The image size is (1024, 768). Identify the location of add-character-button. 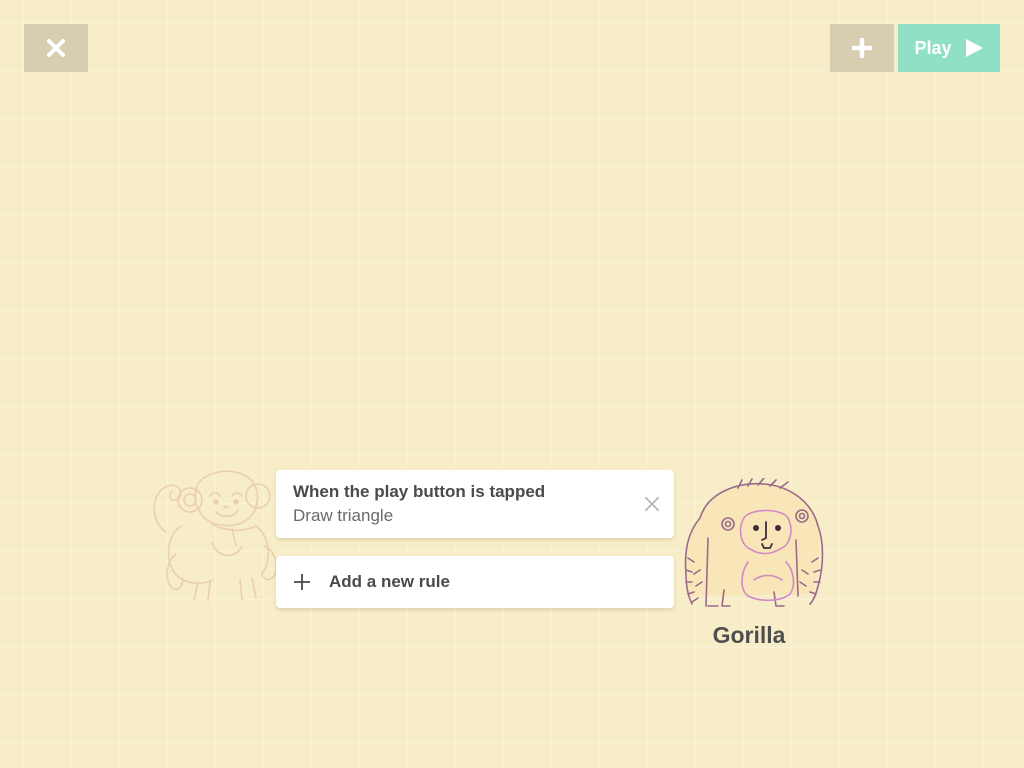
(862, 48).